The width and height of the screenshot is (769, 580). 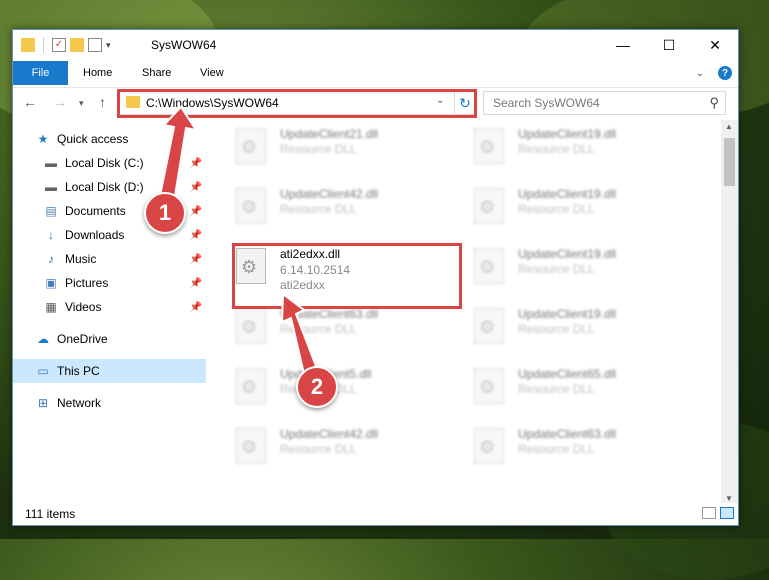 What do you see at coordinates (165, 213) in the screenshot?
I see `callout-1: 1` at bounding box center [165, 213].